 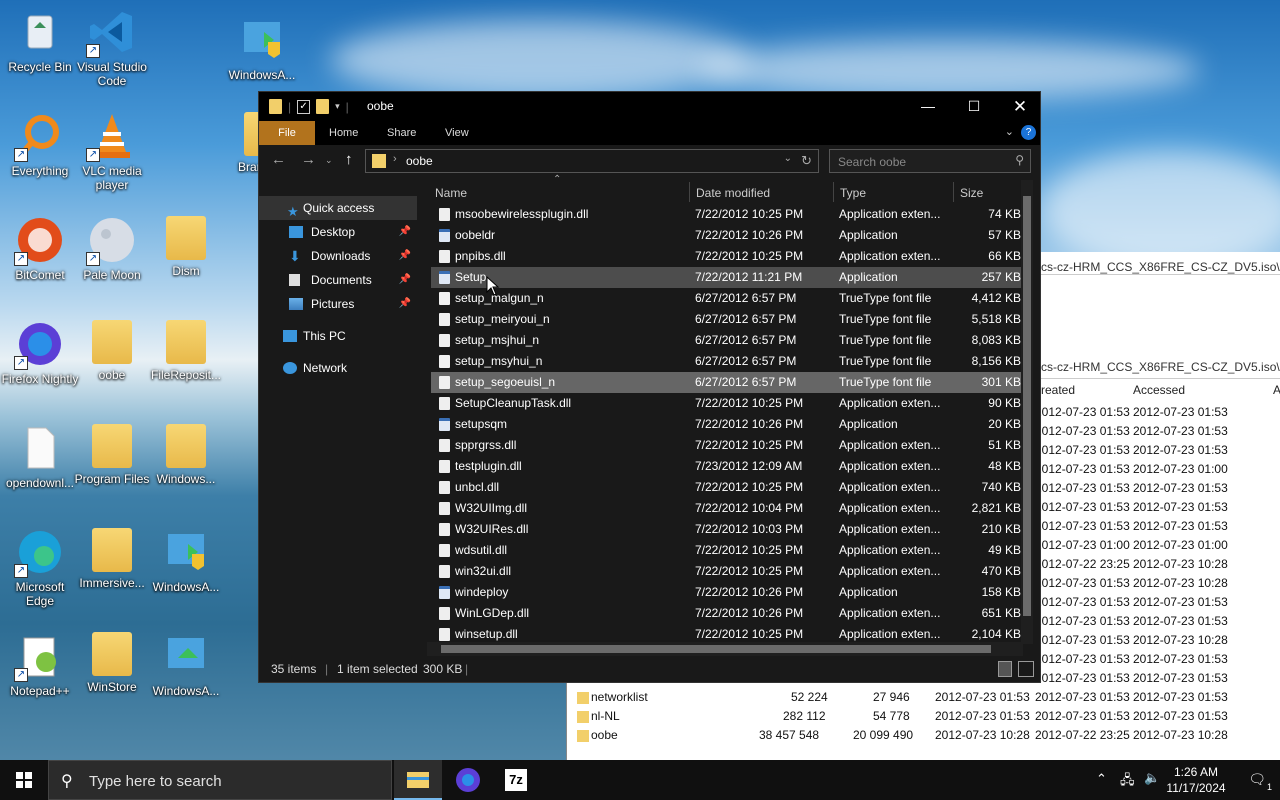 I want to click on volume-muted-icon: 🔈, so click(x=1152, y=778).